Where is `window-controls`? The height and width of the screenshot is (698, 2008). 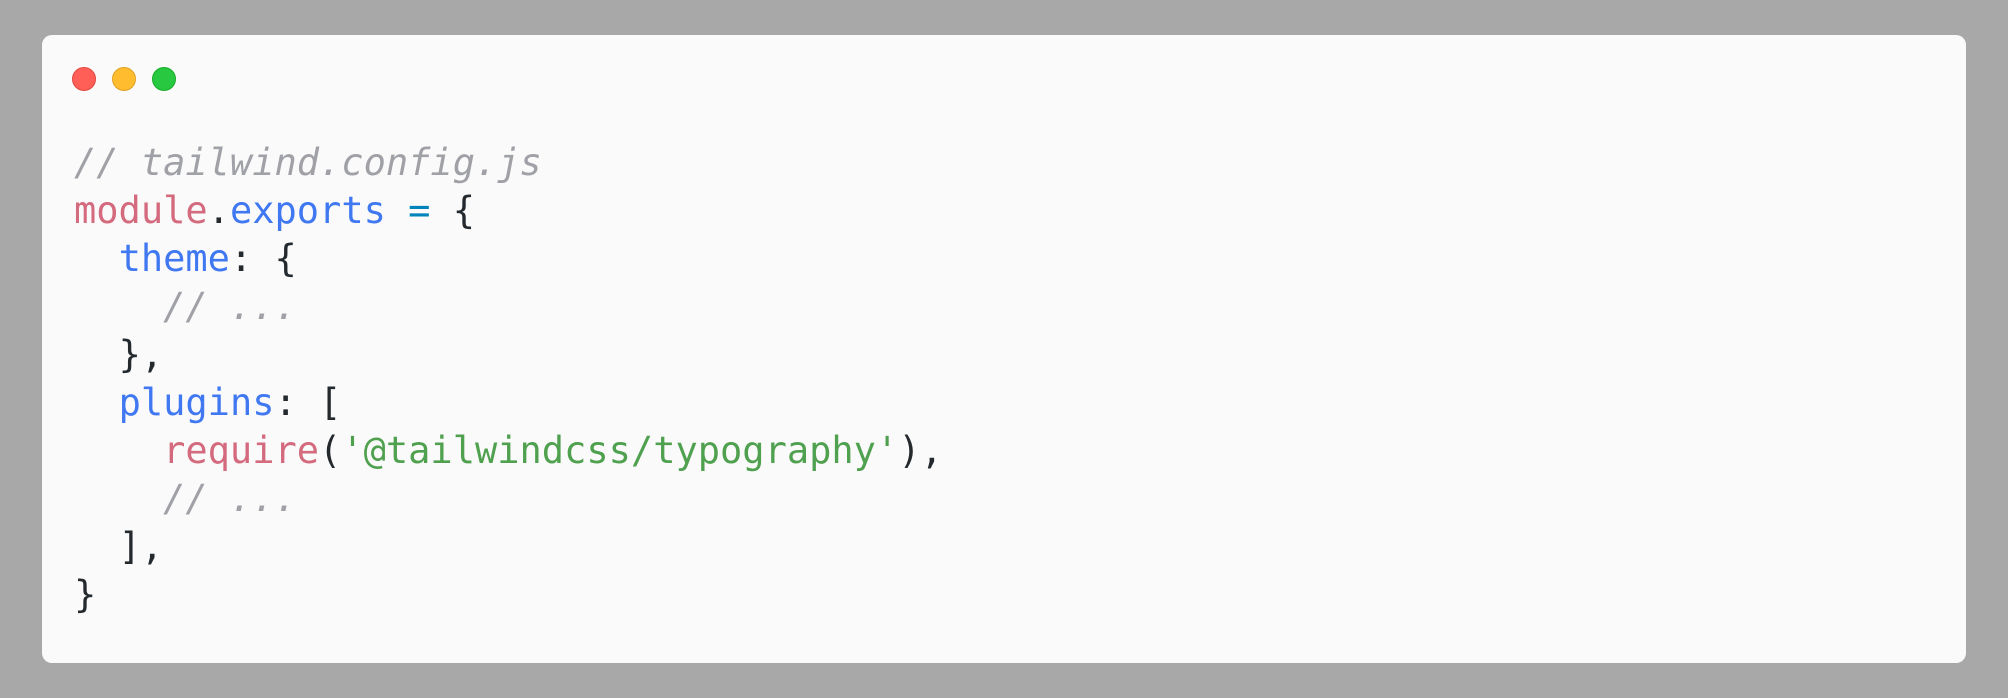
window-controls is located at coordinates (124, 79).